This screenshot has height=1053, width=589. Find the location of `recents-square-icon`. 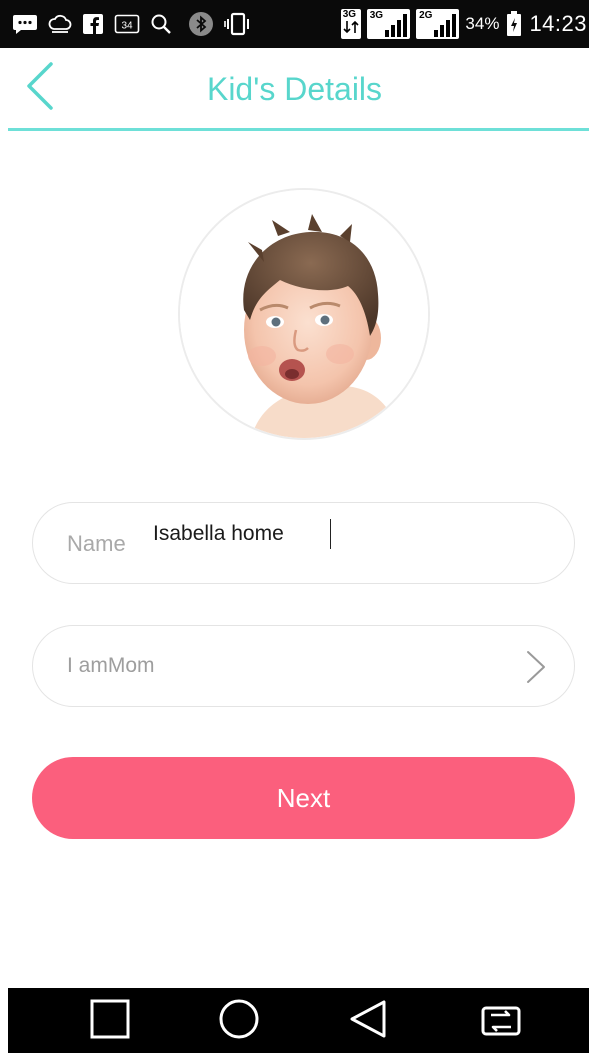

recents-square-icon is located at coordinates (110, 1021).